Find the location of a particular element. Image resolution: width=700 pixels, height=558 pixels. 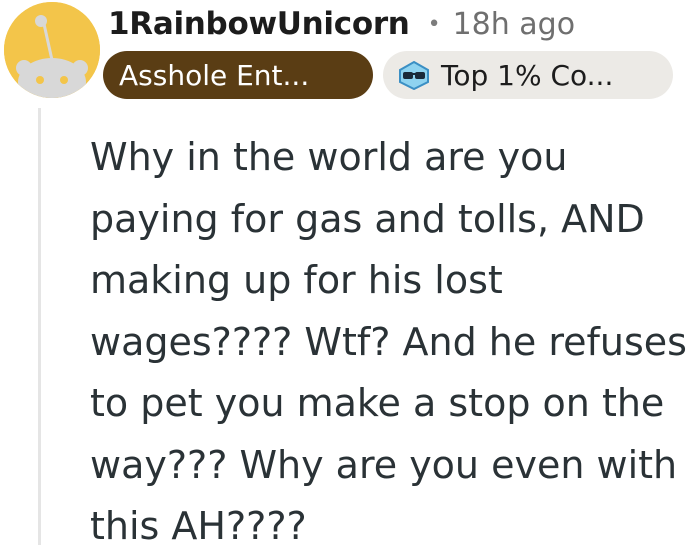

avatar is located at coordinates (52, 50).